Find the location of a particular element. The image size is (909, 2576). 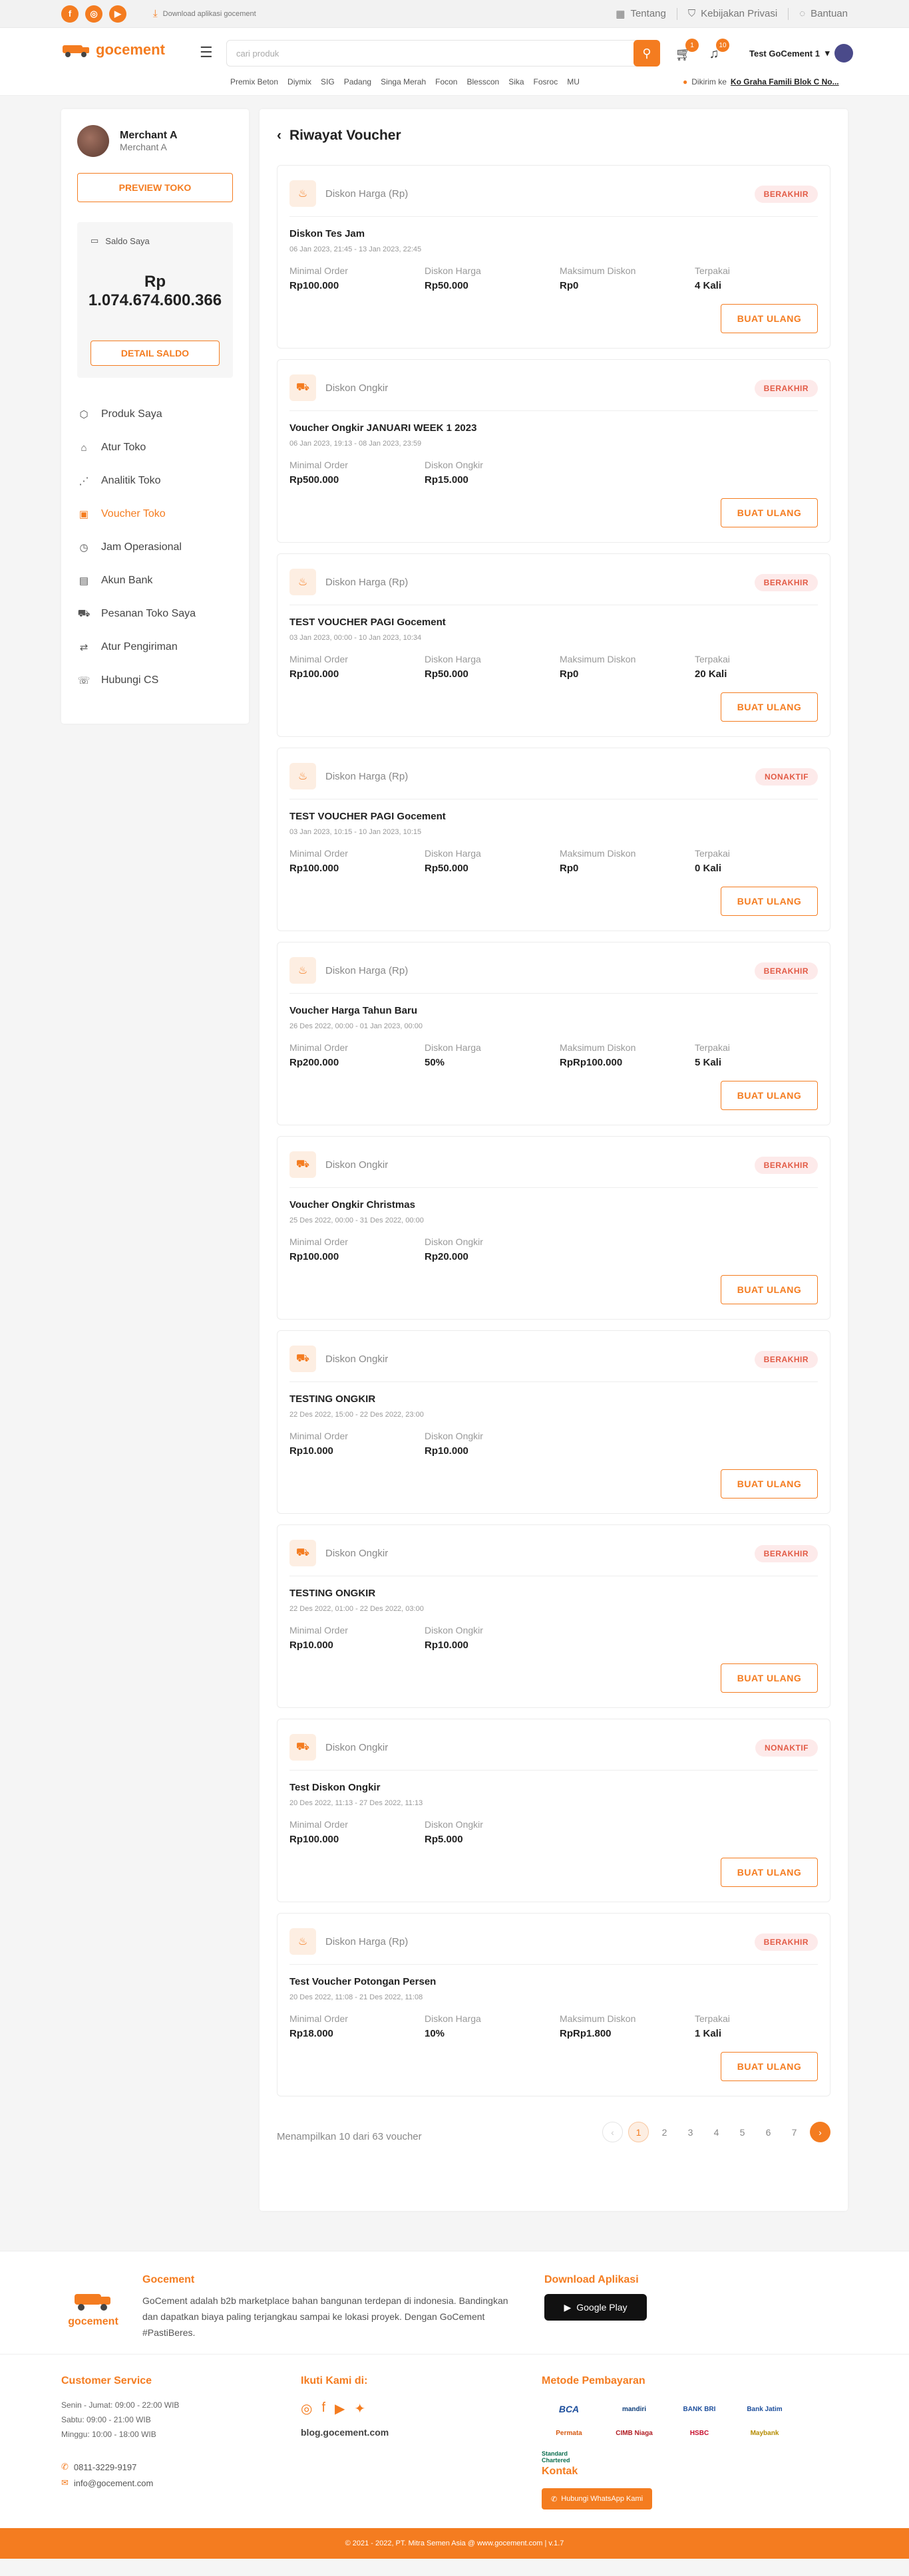

social-links: f ◎ ▶ ⤓ Download aplikasi gocement is located at coordinates (159, 14).